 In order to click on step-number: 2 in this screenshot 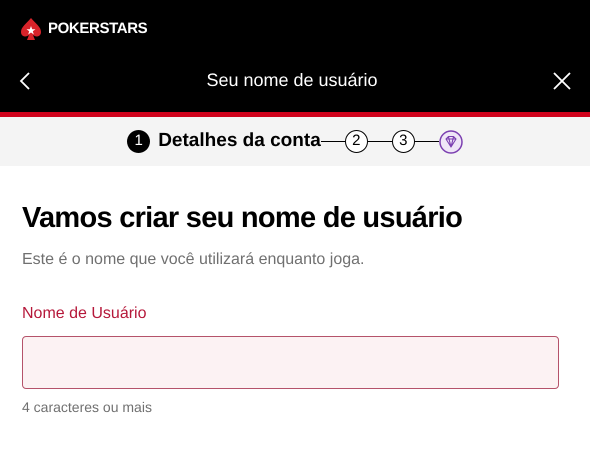, I will do `click(356, 141)`.